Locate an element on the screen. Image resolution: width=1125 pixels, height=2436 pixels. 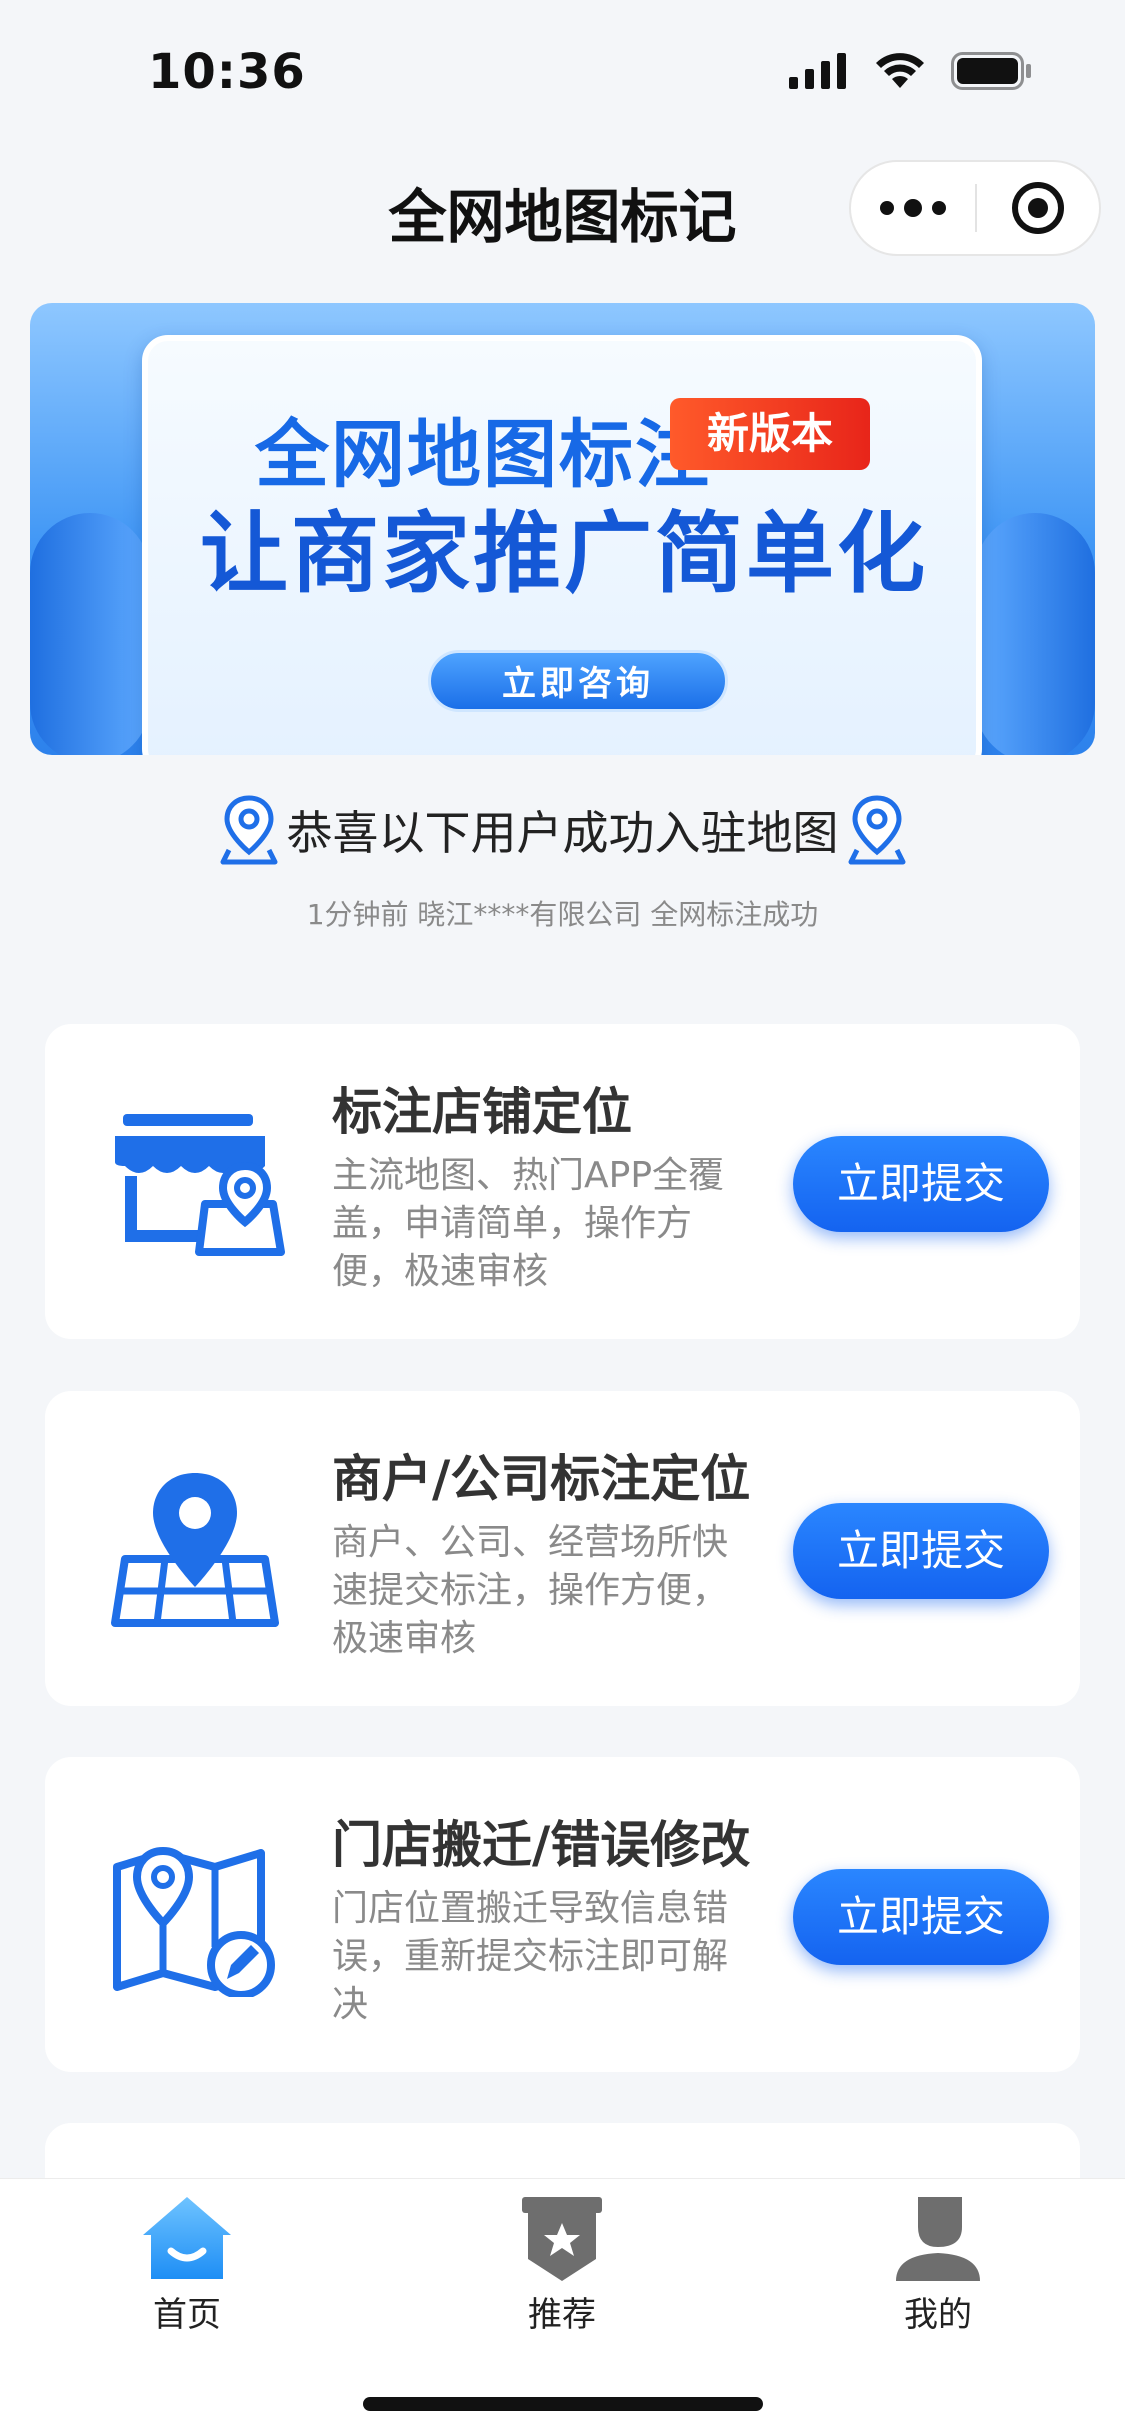
target-close-icon is located at coordinates (1037, 208).